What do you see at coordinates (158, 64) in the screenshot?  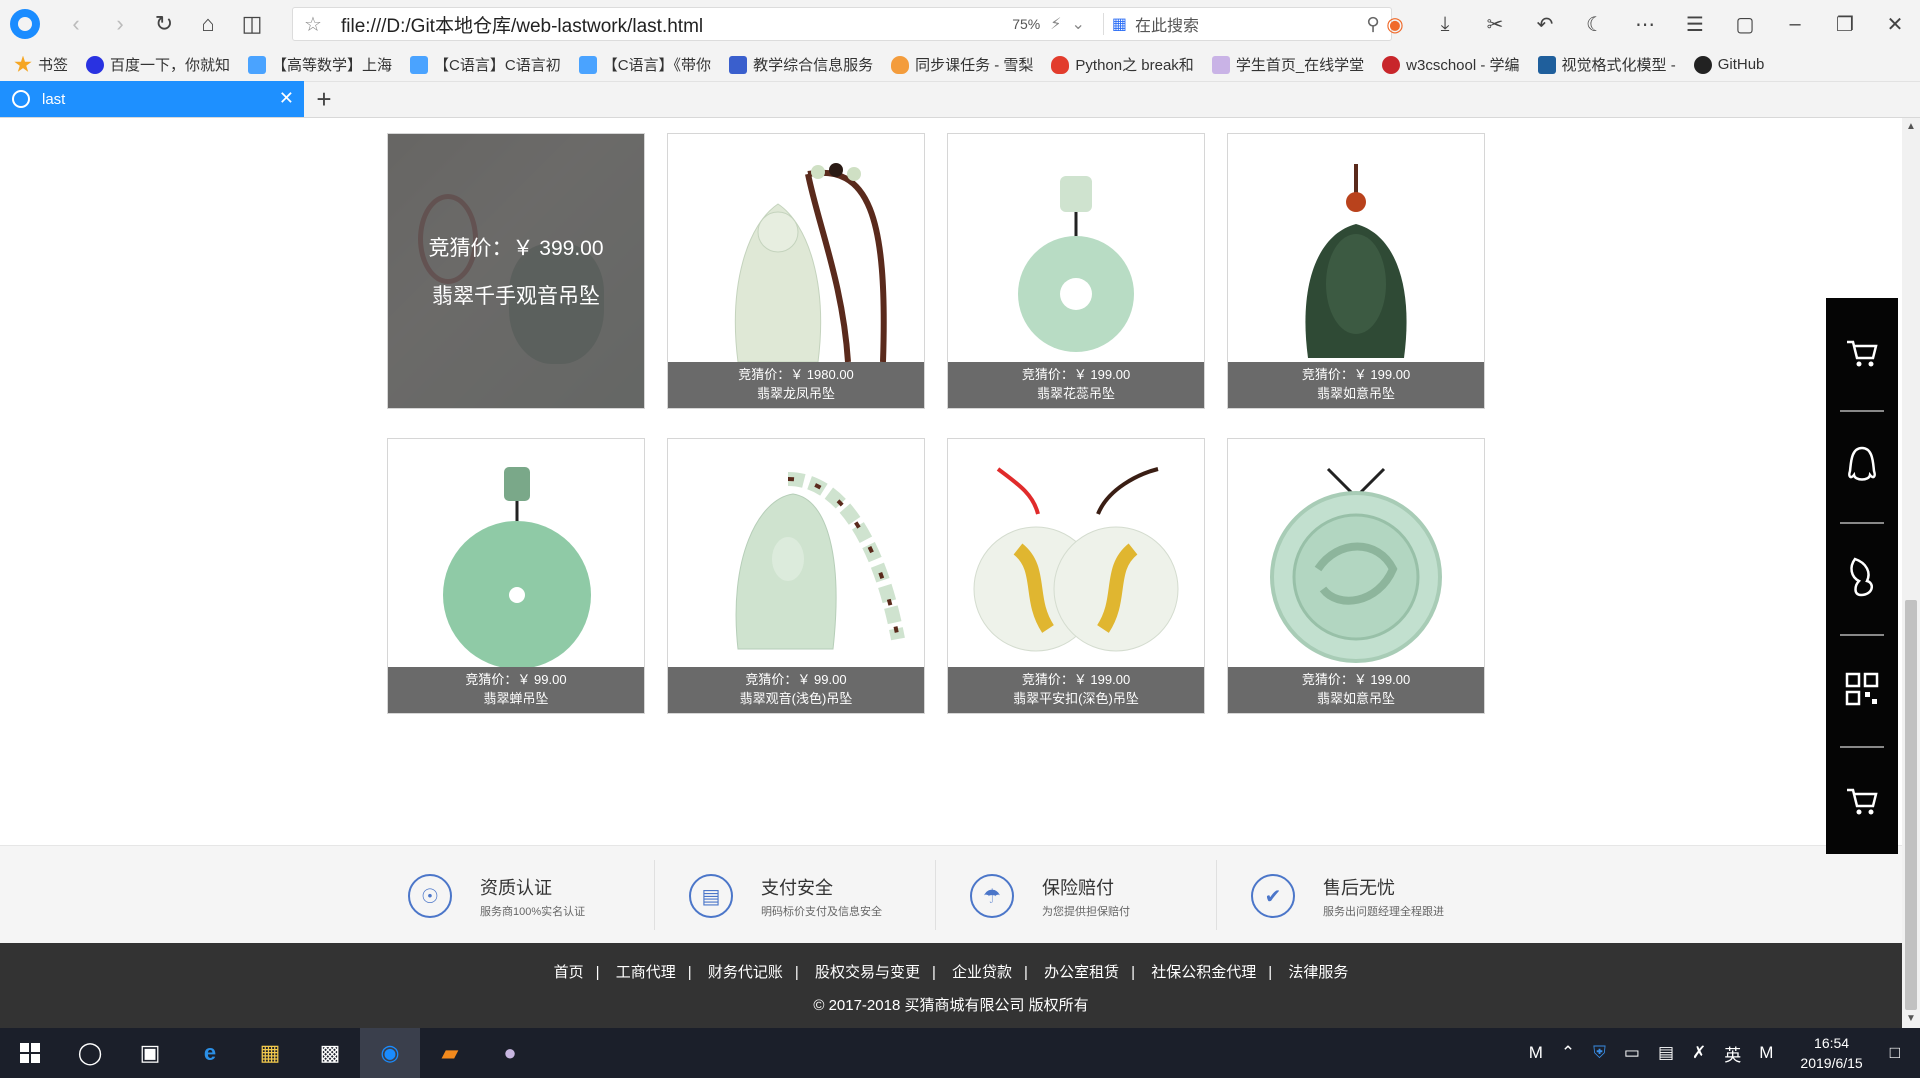 I see `bookmark-item: 百度一下，你就知` at bounding box center [158, 64].